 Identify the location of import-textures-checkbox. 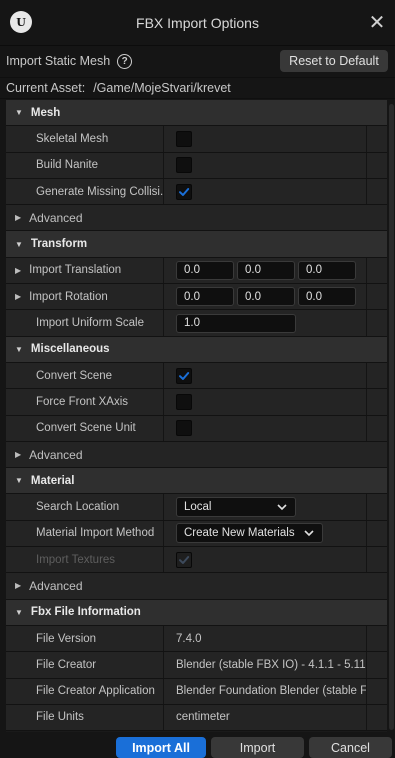
(184, 559).